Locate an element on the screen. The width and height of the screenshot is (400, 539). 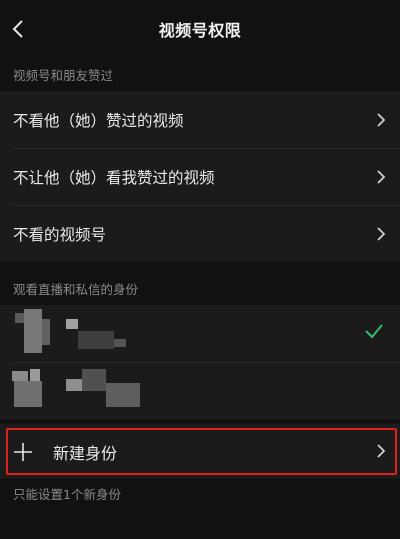
section-label-friends-likes: 视频号和朋友赞过 is located at coordinates (63, 75).